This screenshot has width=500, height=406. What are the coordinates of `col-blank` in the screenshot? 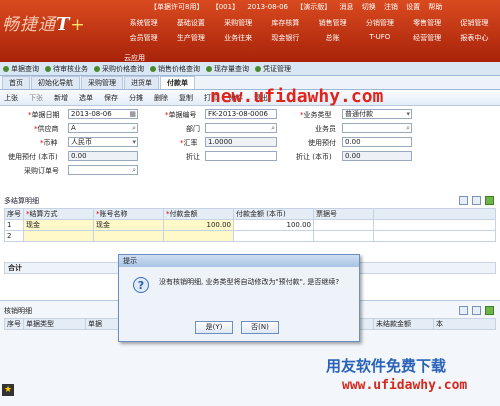 It's located at (434, 214).